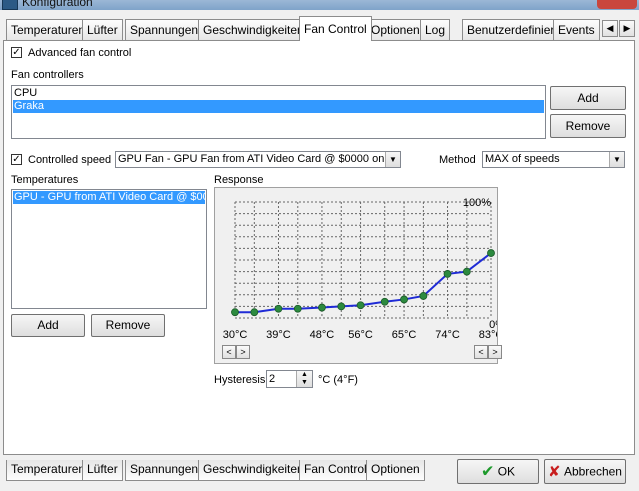  Describe the element at coordinates (322, 335) in the screenshot. I see `x-tick-label: 48°C` at that location.